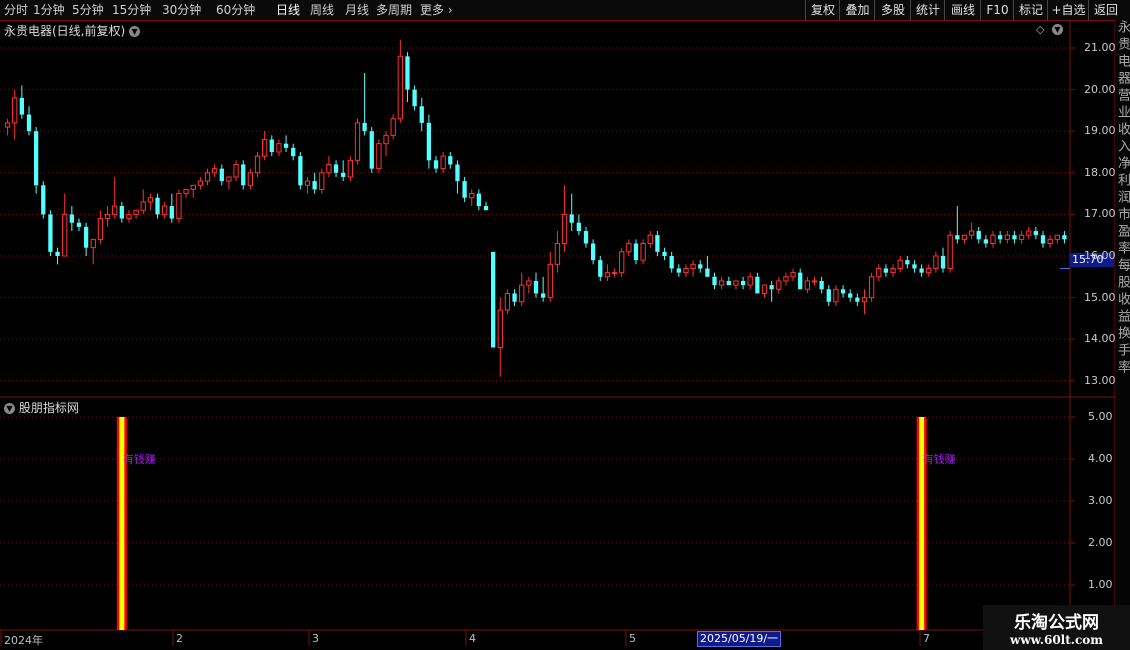  Describe the element at coordinates (1100, 380) in the screenshot. I see `price-axis-label: 13.00` at that location.